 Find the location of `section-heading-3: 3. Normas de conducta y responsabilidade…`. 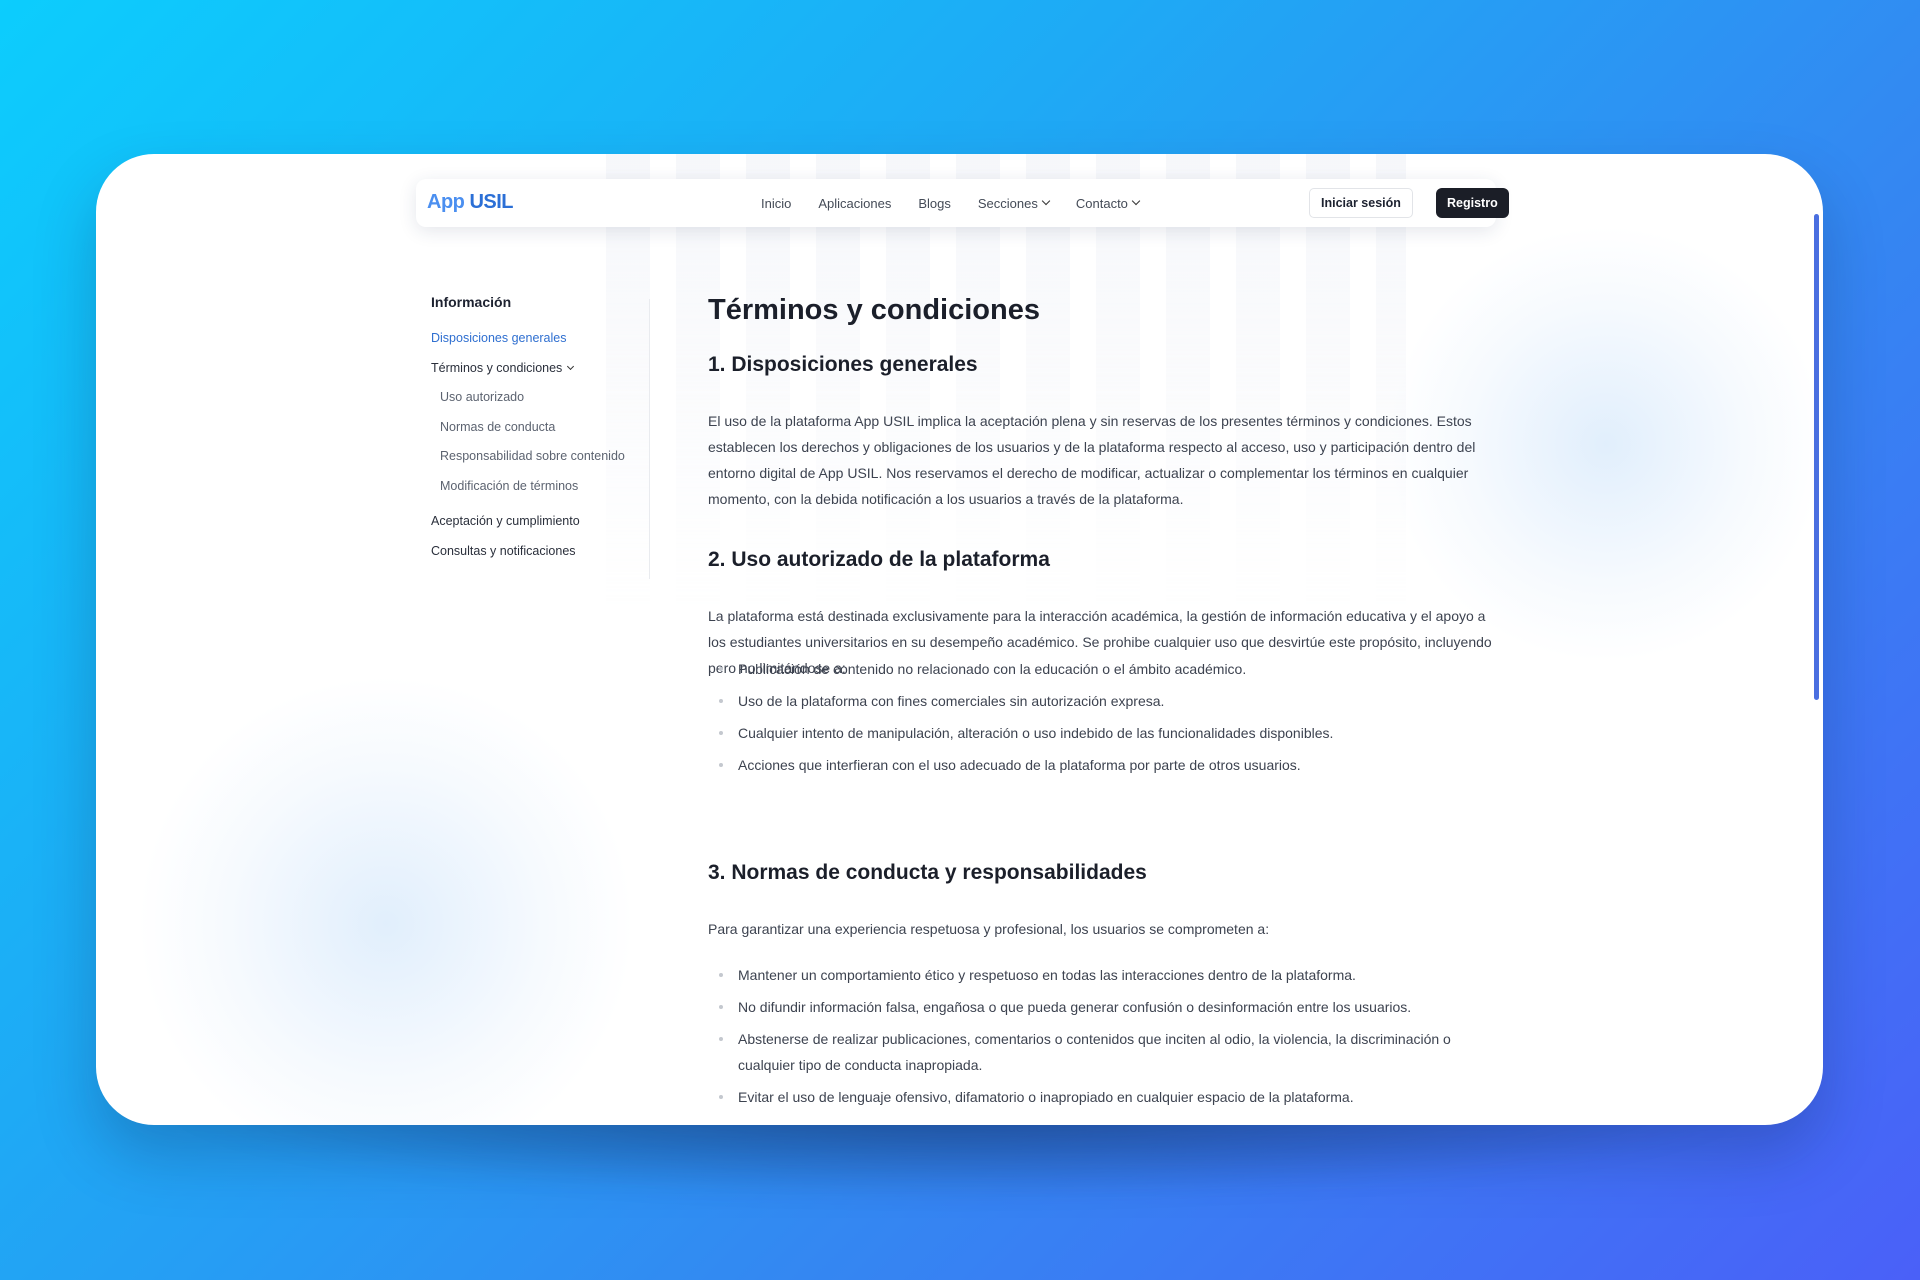

section-heading-3: 3. Normas de conducta y responsabilidade… is located at coordinates (927, 872).